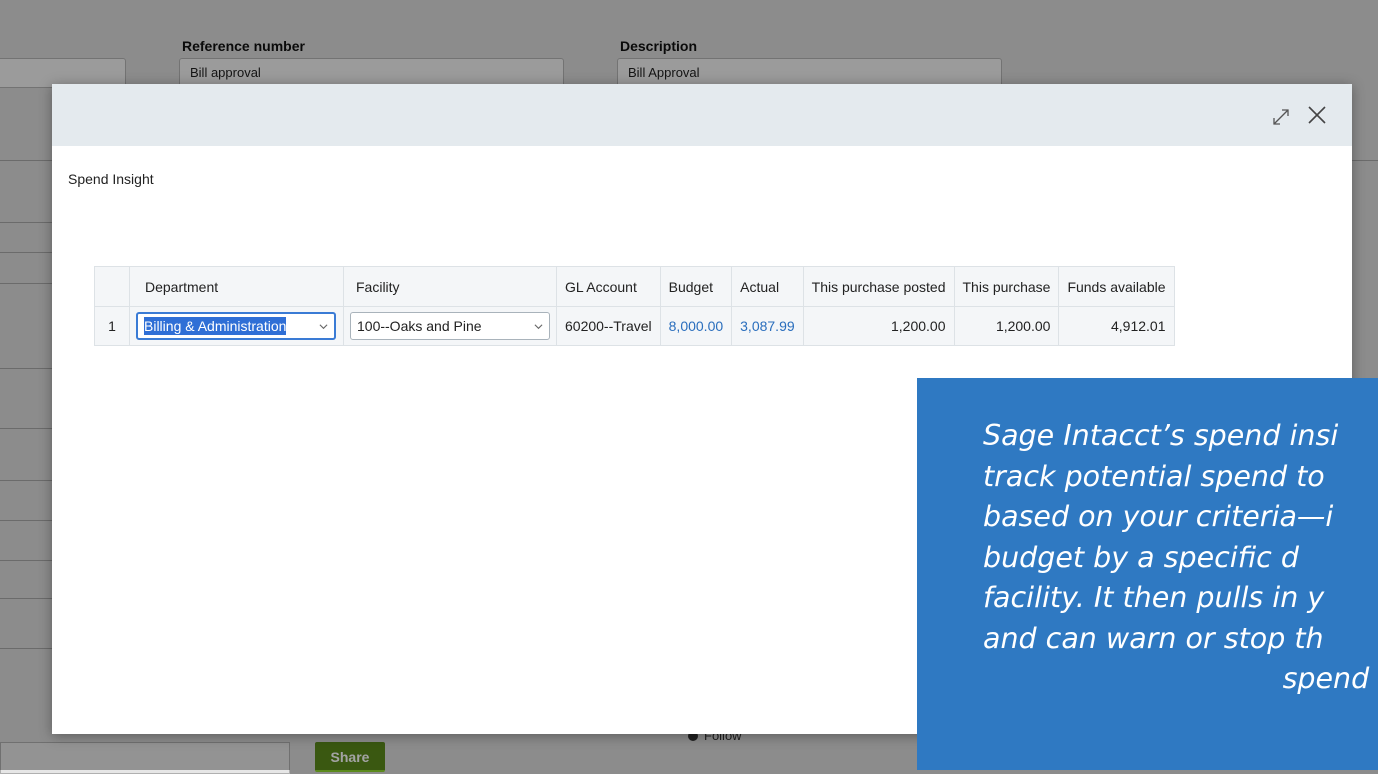 Image resolution: width=1378 pixels, height=774 pixels. I want to click on expand-icon, so click(1281, 117).